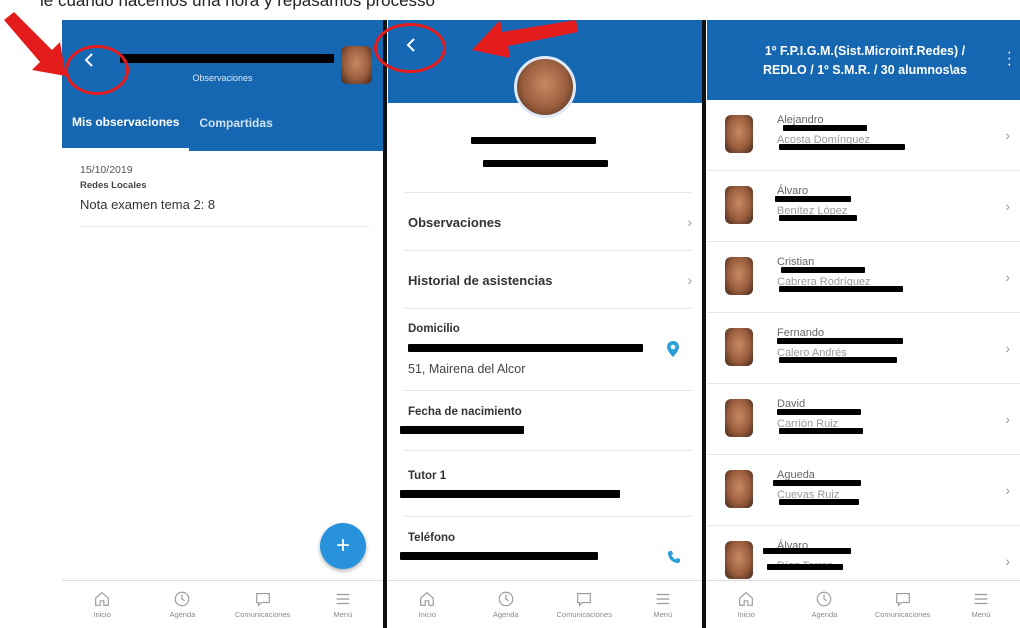 This screenshot has width=1020, height=628. What do you see at coordinates (427, 476) in the screenshot?
I see `tutor-label: Tutor 1` at bounding box center [427, 476].